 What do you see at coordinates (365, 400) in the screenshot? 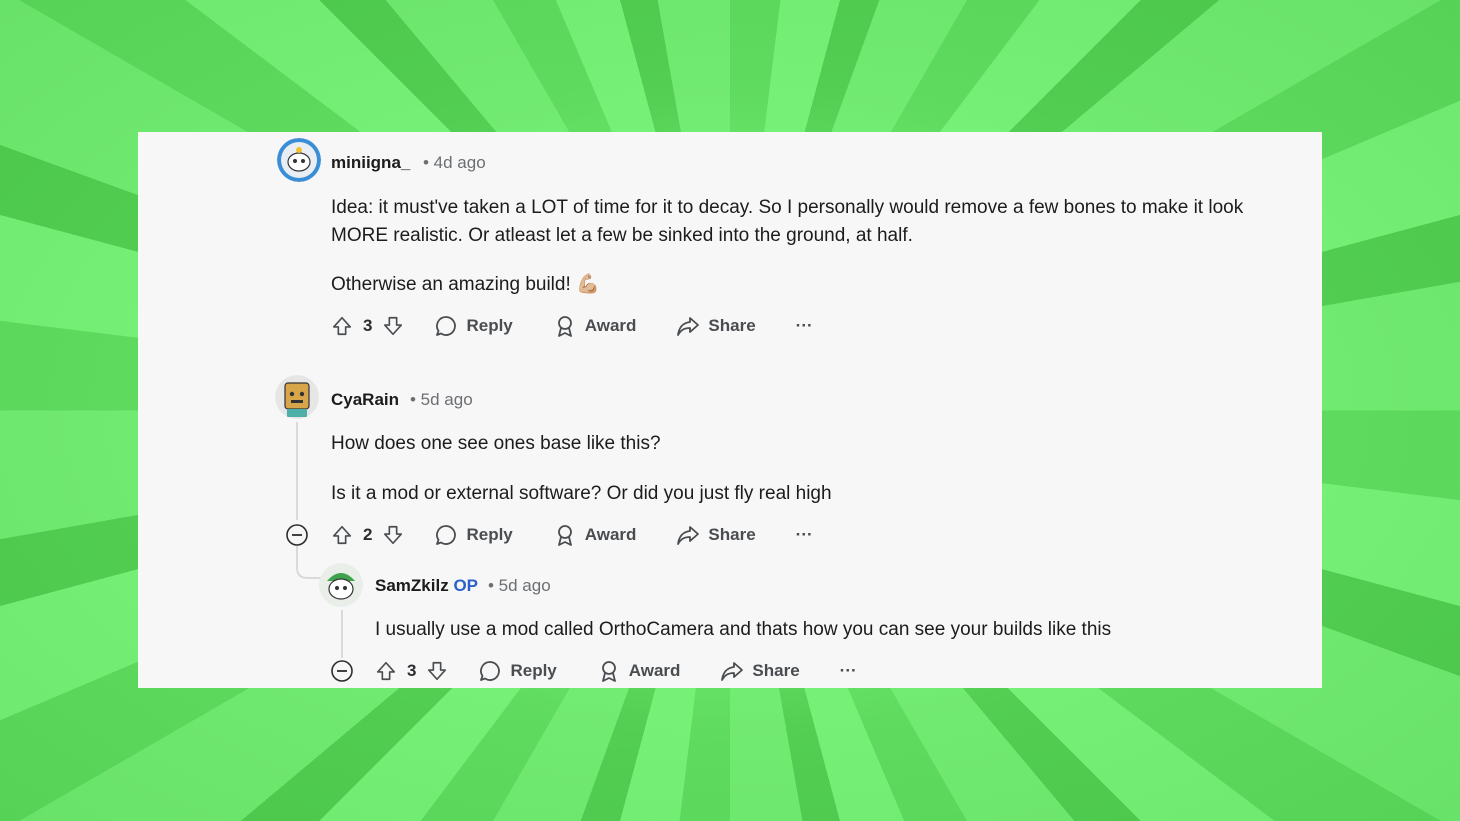
I see `username: CyaRain` at bounding box center [365, 400].